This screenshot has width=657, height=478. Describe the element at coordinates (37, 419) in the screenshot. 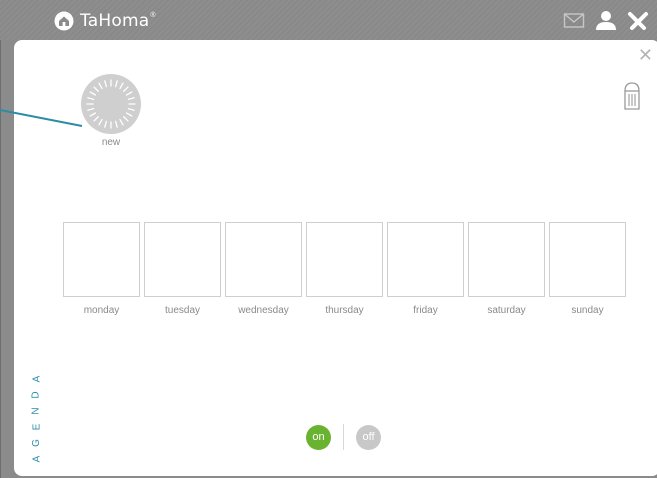

I see `agenda-tab: A D N E G A` at that location.